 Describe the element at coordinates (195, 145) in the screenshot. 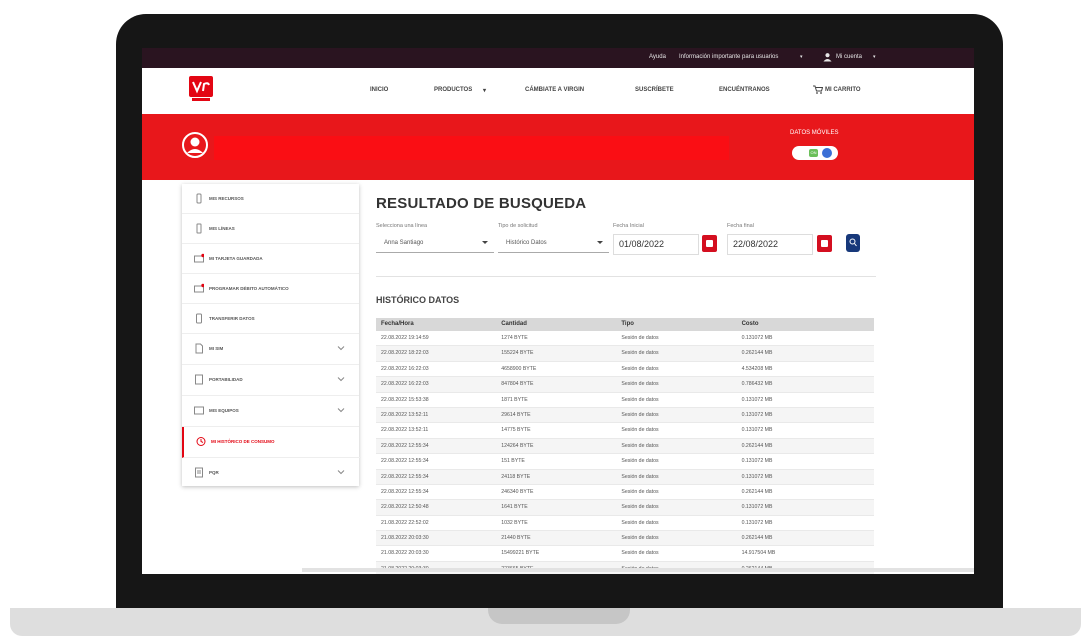

I see `avatar-icon` at that location.